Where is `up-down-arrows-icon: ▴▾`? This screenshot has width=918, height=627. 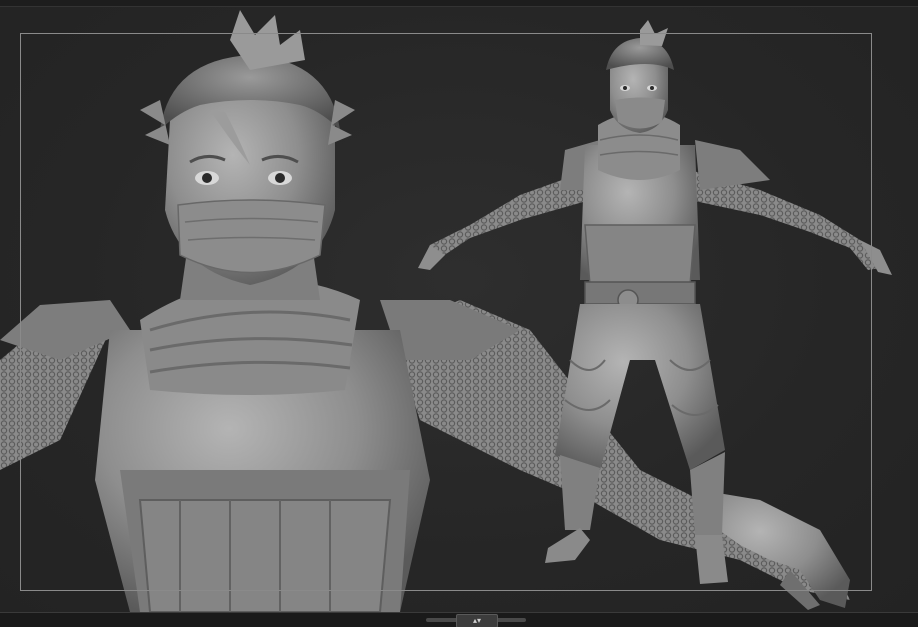
up-down-arrows-icon: ▴▾ is located at coordinates (477, 620).